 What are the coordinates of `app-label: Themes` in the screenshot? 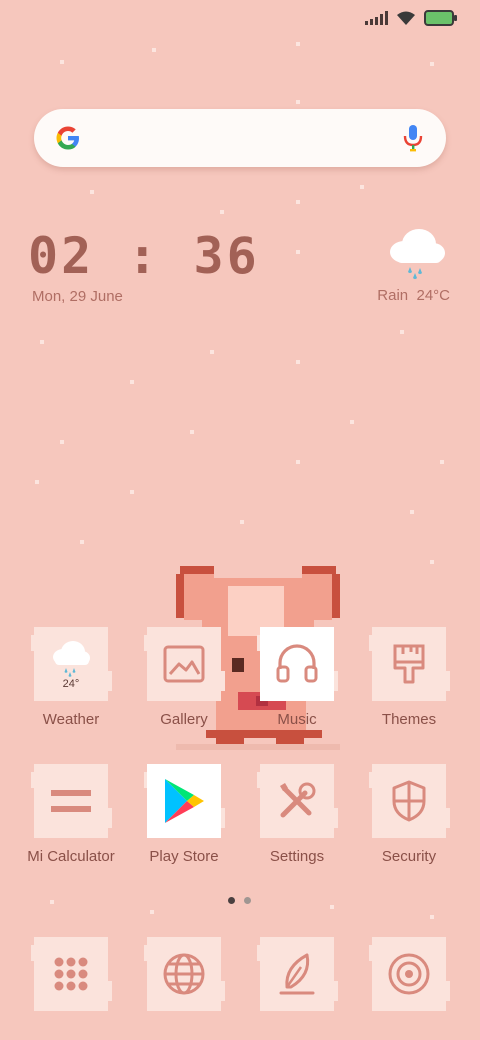 It's located at (409, 719).